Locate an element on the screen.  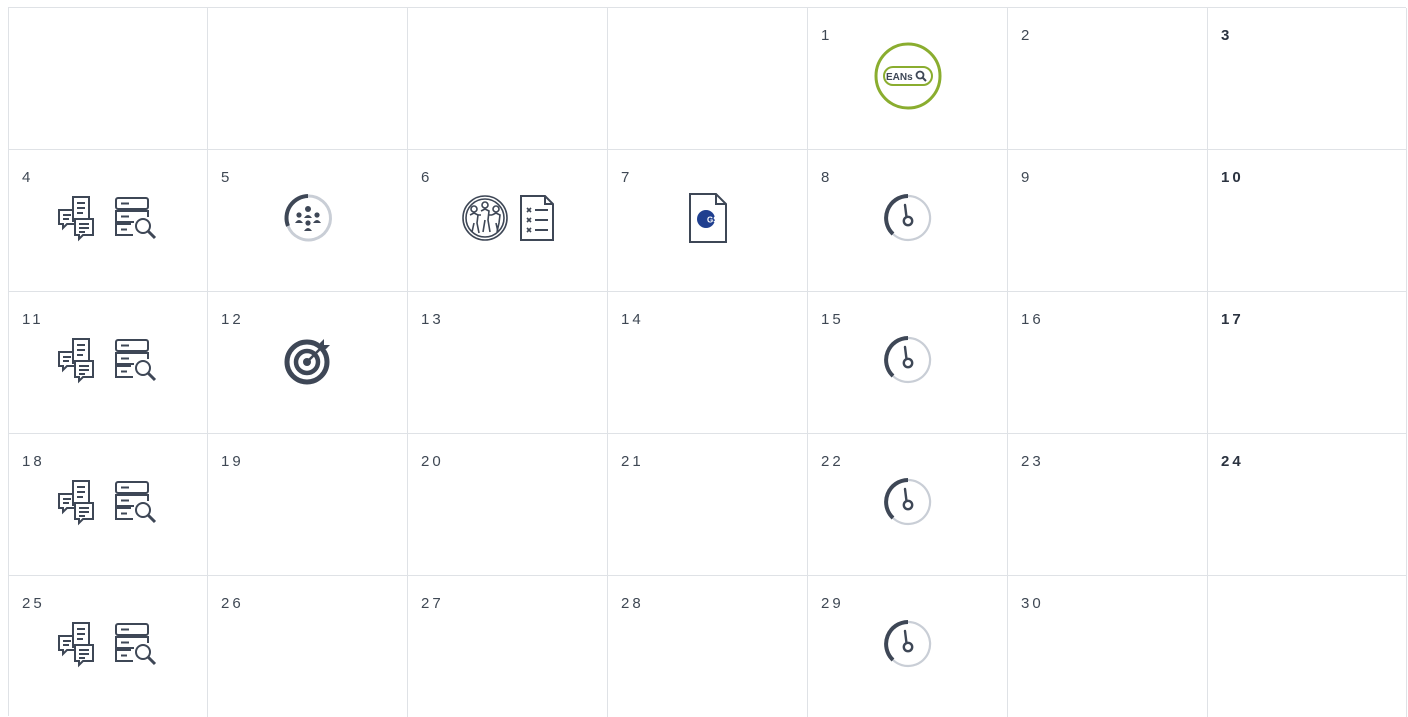
day-number: 10 is located at coordinates (1232, 177).